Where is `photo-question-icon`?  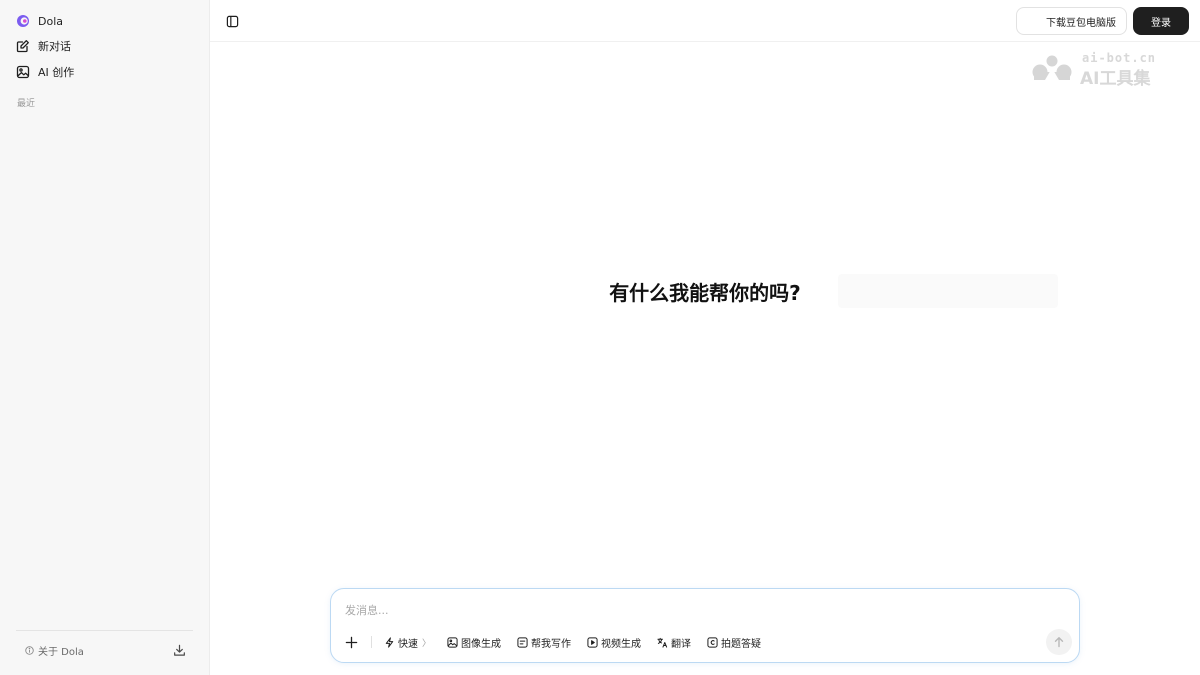
photo-question-icon is located at coordinates (712, 642).